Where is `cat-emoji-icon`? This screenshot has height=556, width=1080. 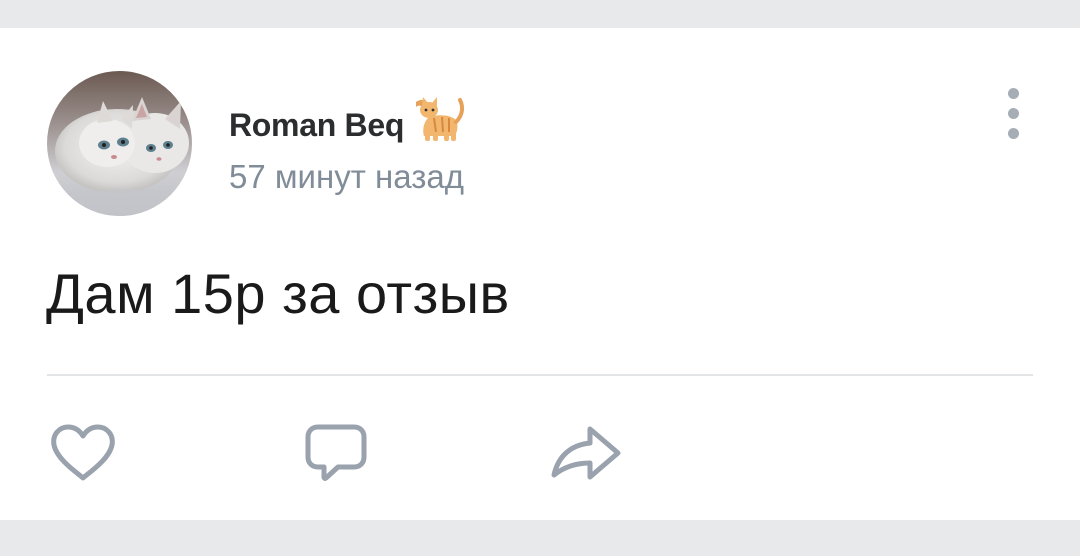 cat-emoji-icon is located at coordinates (439, 123).